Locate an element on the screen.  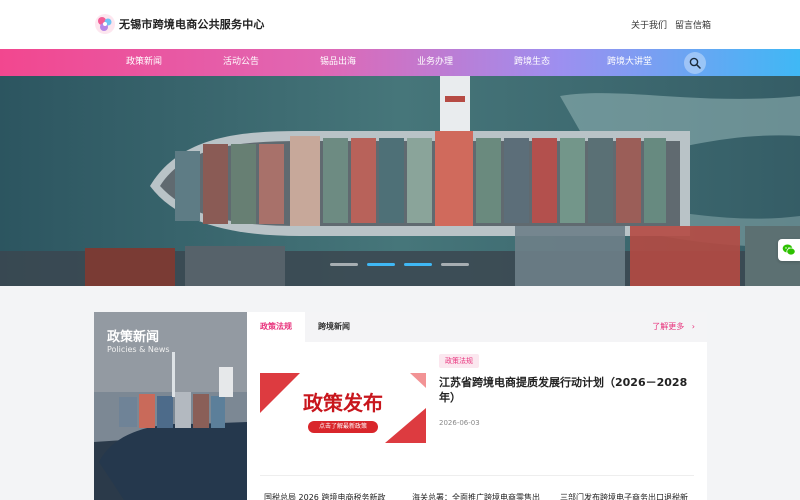
nav-item-products-overseas: 锡品出海 is located at coordinates (338, 62).